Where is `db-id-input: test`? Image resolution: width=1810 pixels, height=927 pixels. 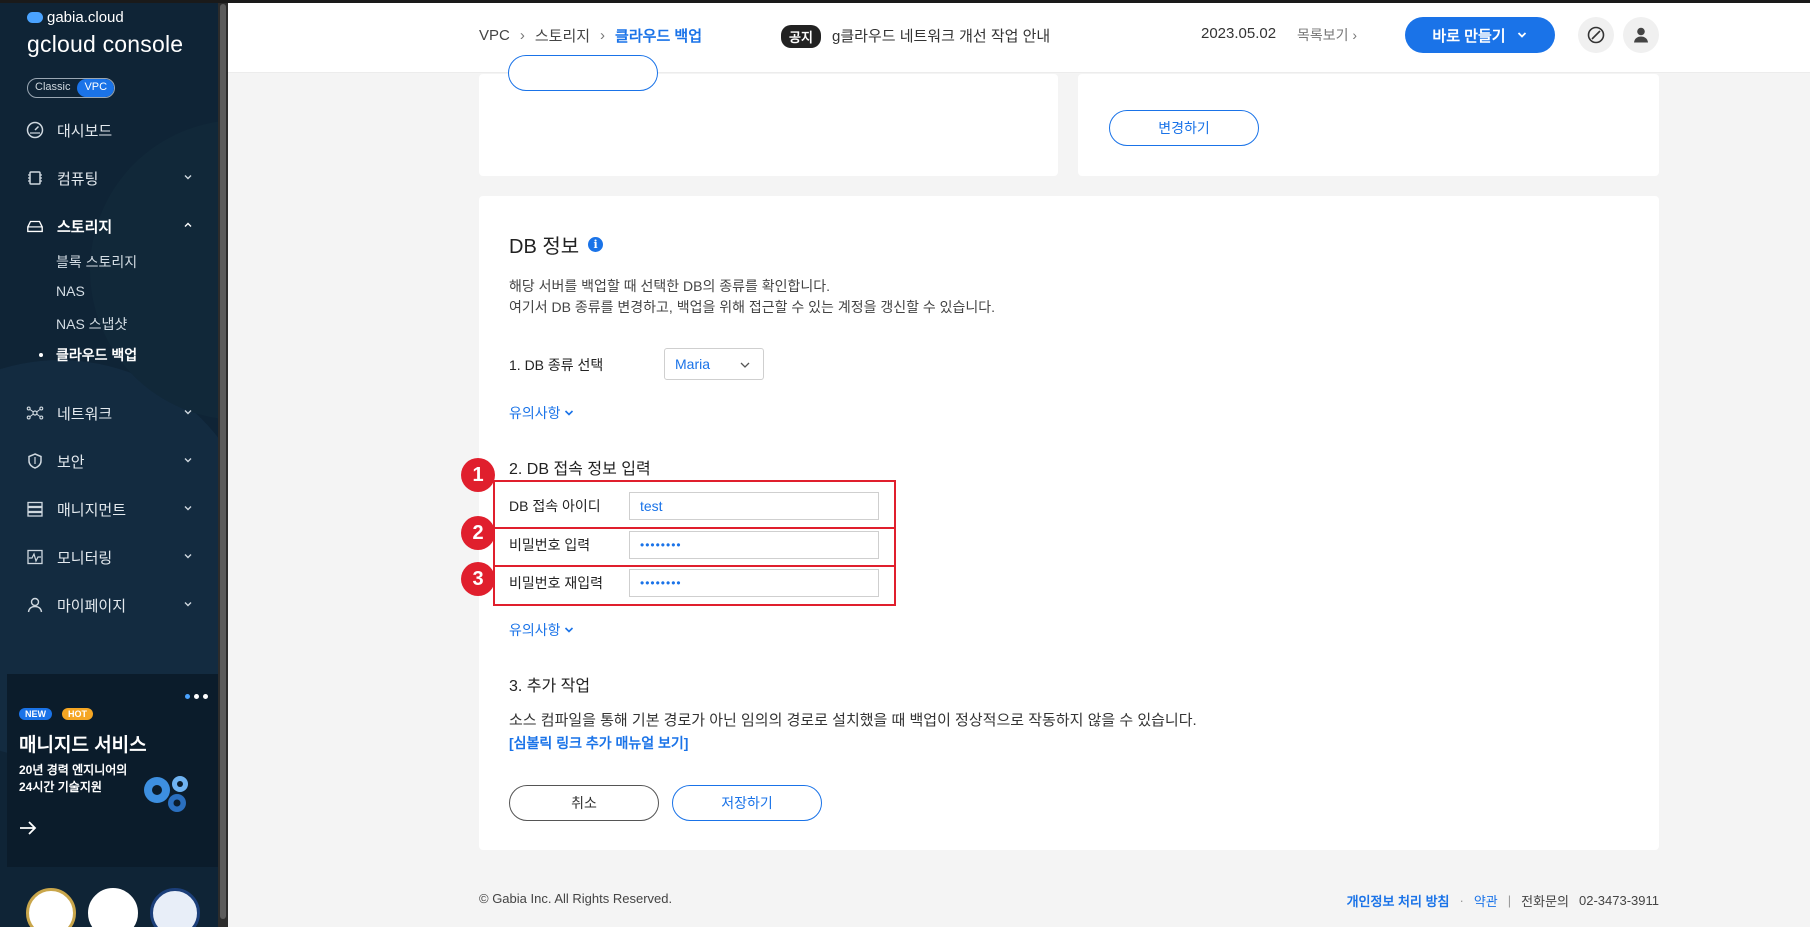 db-id-input: test is located at coordinates (754, 506).